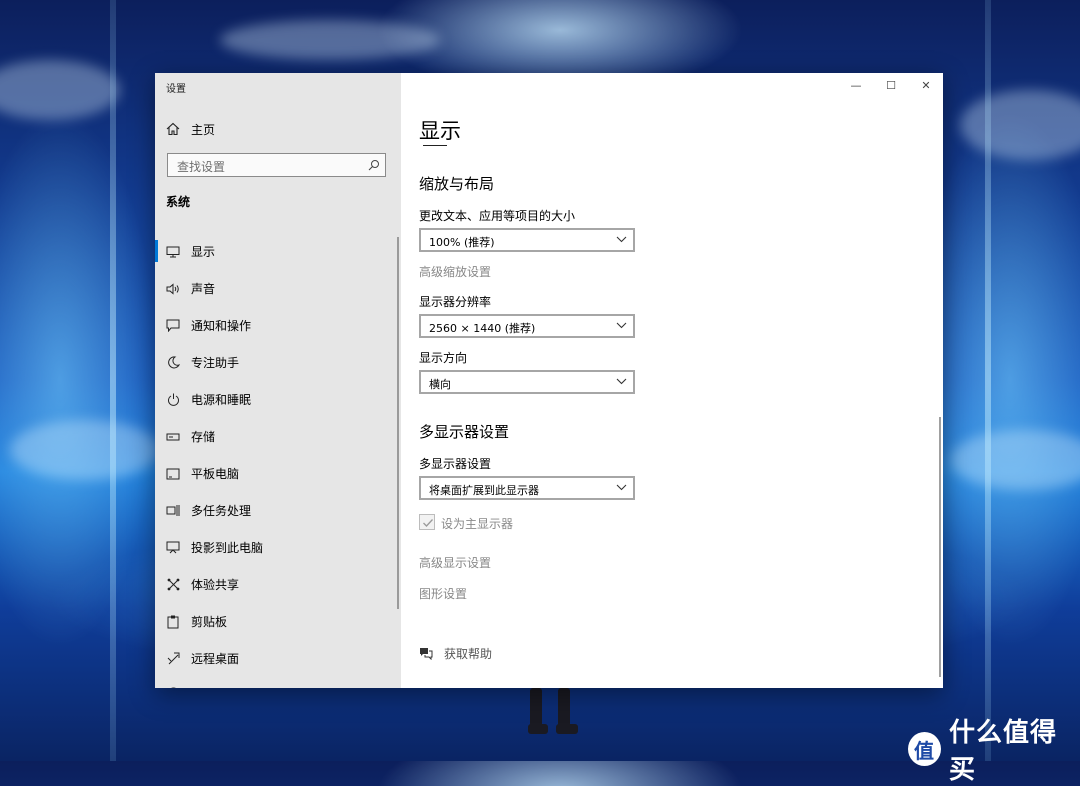  I want to click on moon-icon, so click(173, 363).